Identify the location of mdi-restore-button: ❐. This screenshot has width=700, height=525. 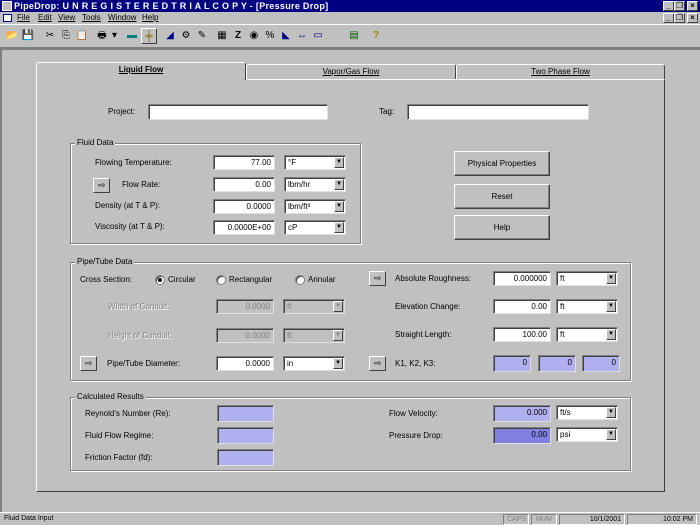
(679, 18).